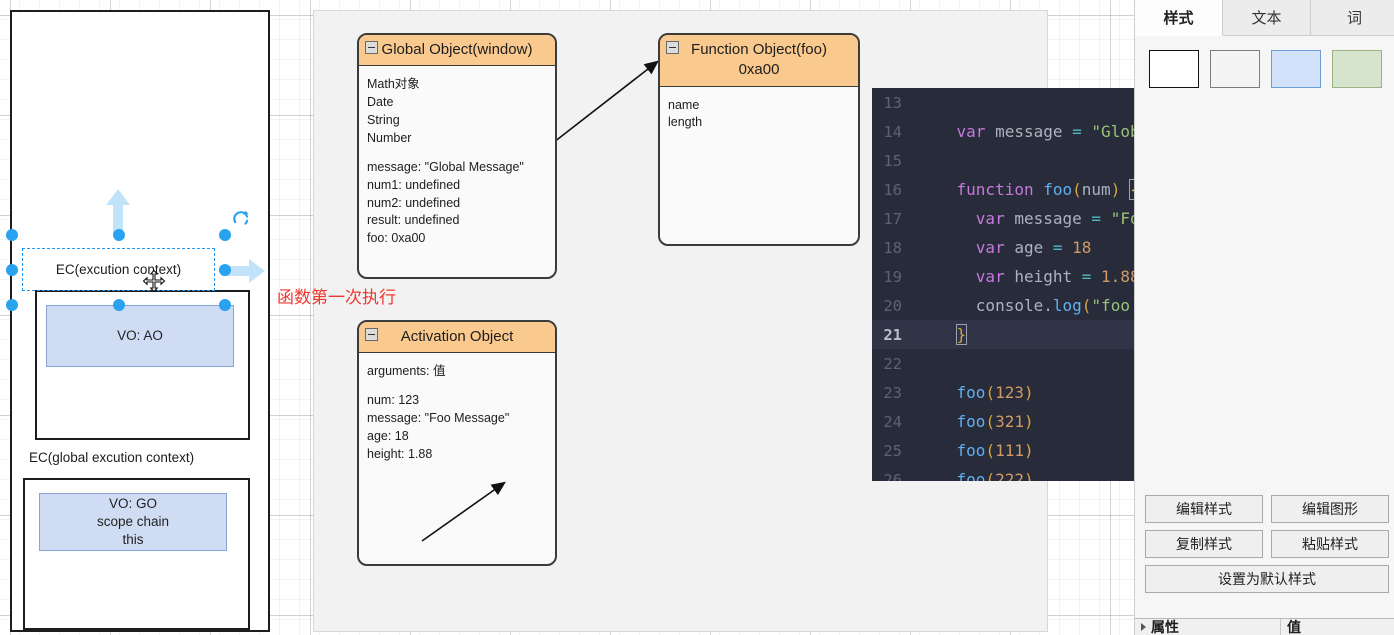 The height and width of the screenshot is (635, 1394). I want to click on button-row-1: 编辑样式 编辑图形, so click(1267, 509).